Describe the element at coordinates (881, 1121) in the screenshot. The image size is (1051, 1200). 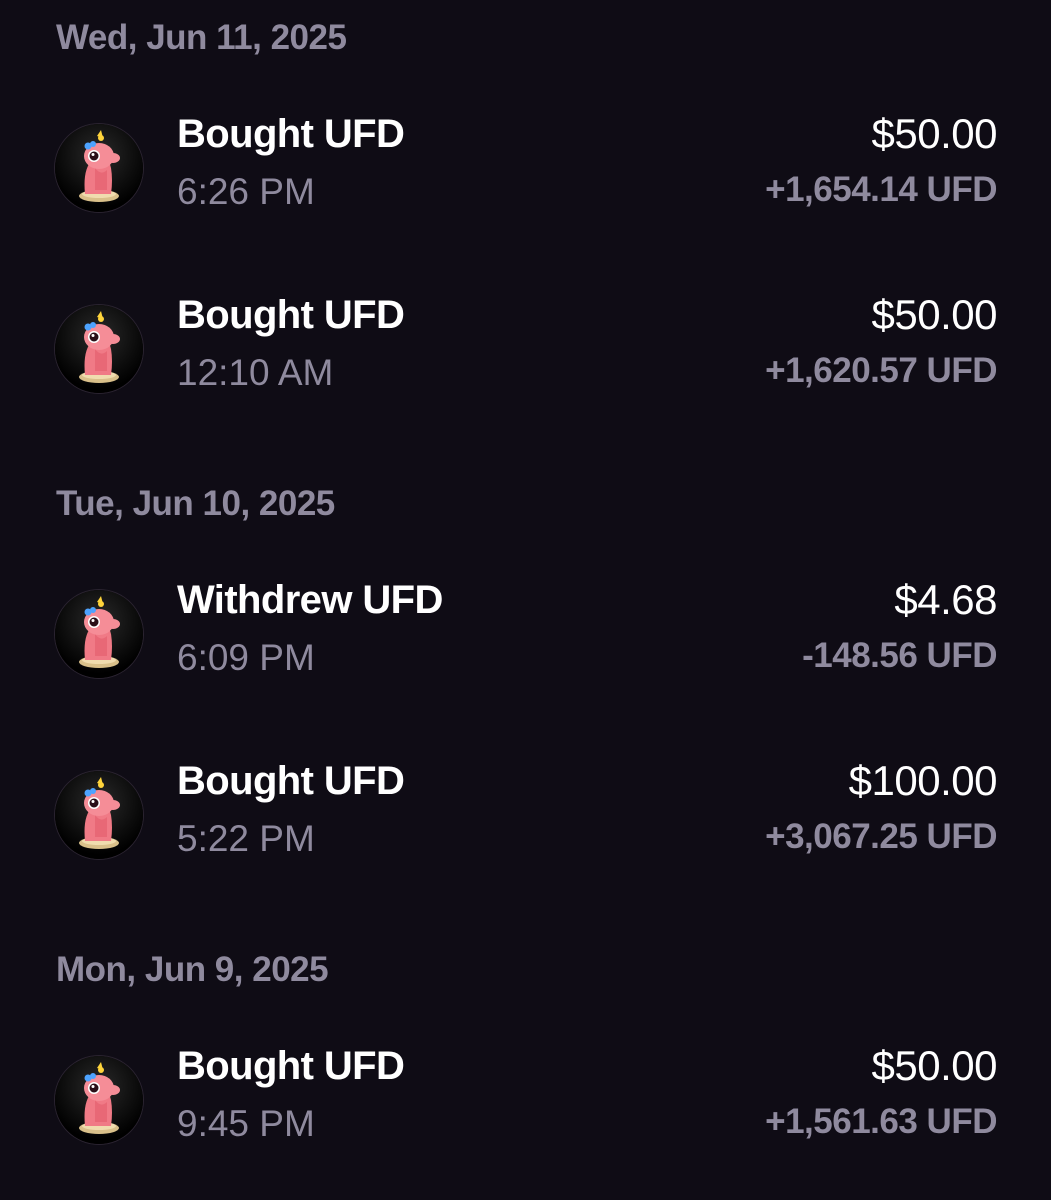
I see `transaction-token-delta: +1,561.63 UFD` at that location.